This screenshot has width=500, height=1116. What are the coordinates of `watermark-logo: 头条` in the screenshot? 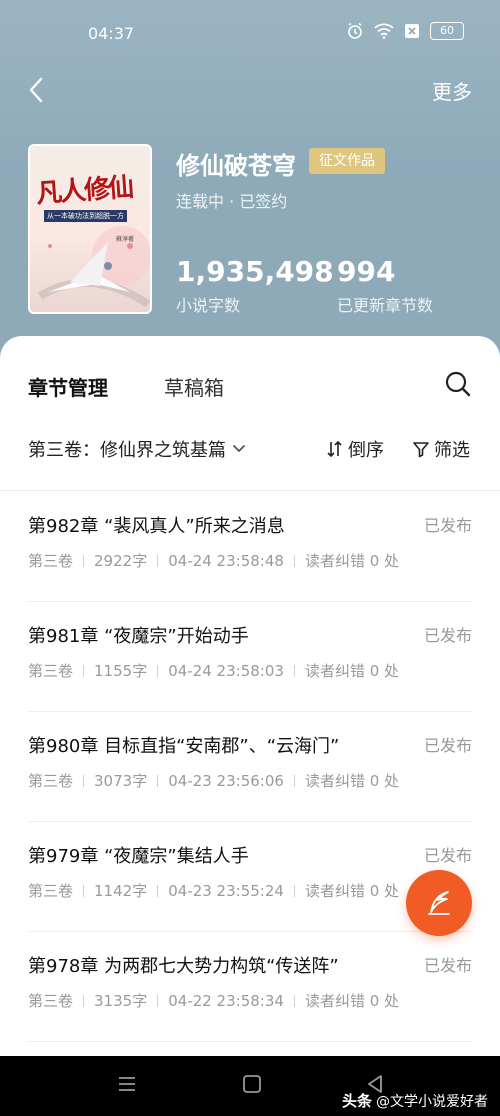 It's located at (356, 1101).